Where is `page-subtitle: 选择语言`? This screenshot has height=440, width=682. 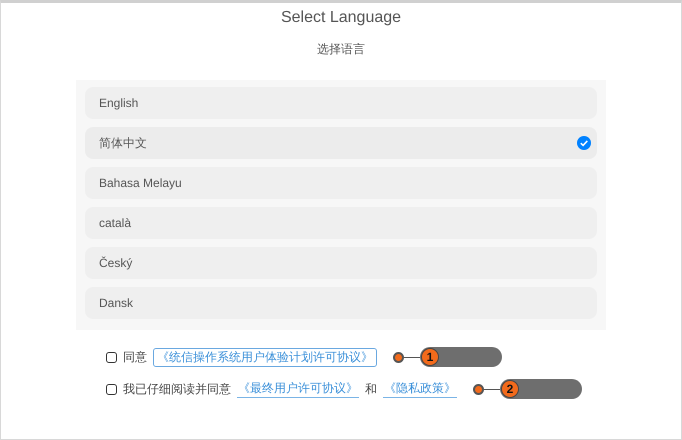
page-subtitle: 选择语言 is located at coordinates (341, 49).